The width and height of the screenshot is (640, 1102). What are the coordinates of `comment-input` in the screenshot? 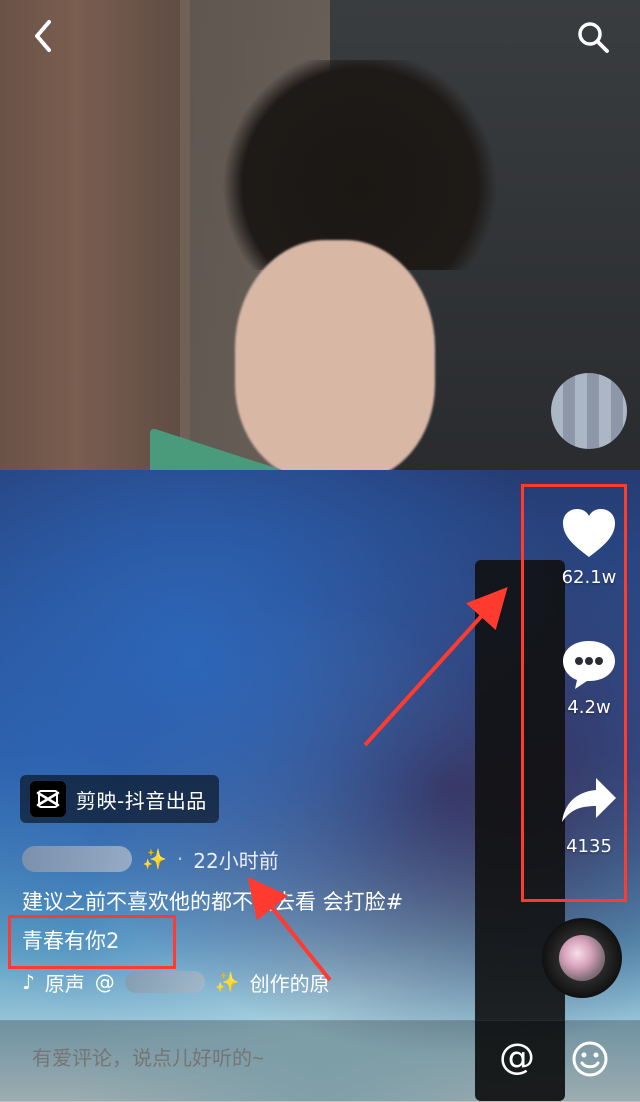 It's located at (242, 1059).